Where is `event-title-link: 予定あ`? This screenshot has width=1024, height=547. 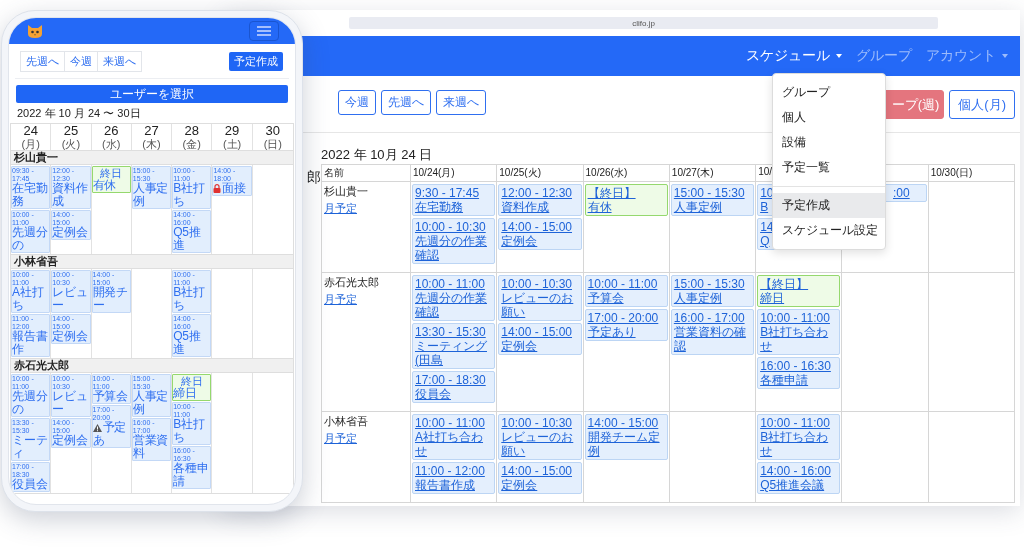 event-title-link: 予定あ is located at coordinates (111, 434).